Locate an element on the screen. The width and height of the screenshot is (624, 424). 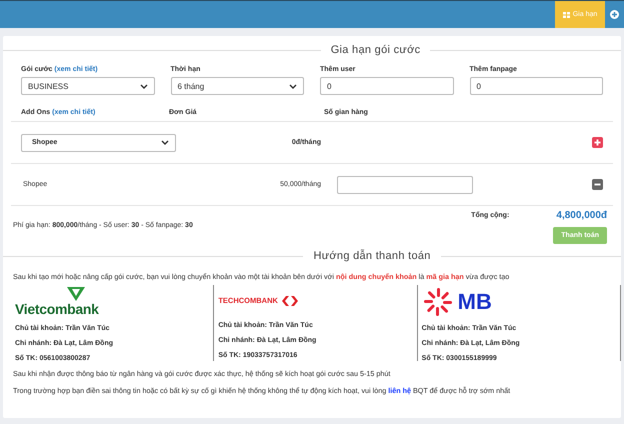
bank-logo-text: Vietcombank is located at coordinates (57, 309).